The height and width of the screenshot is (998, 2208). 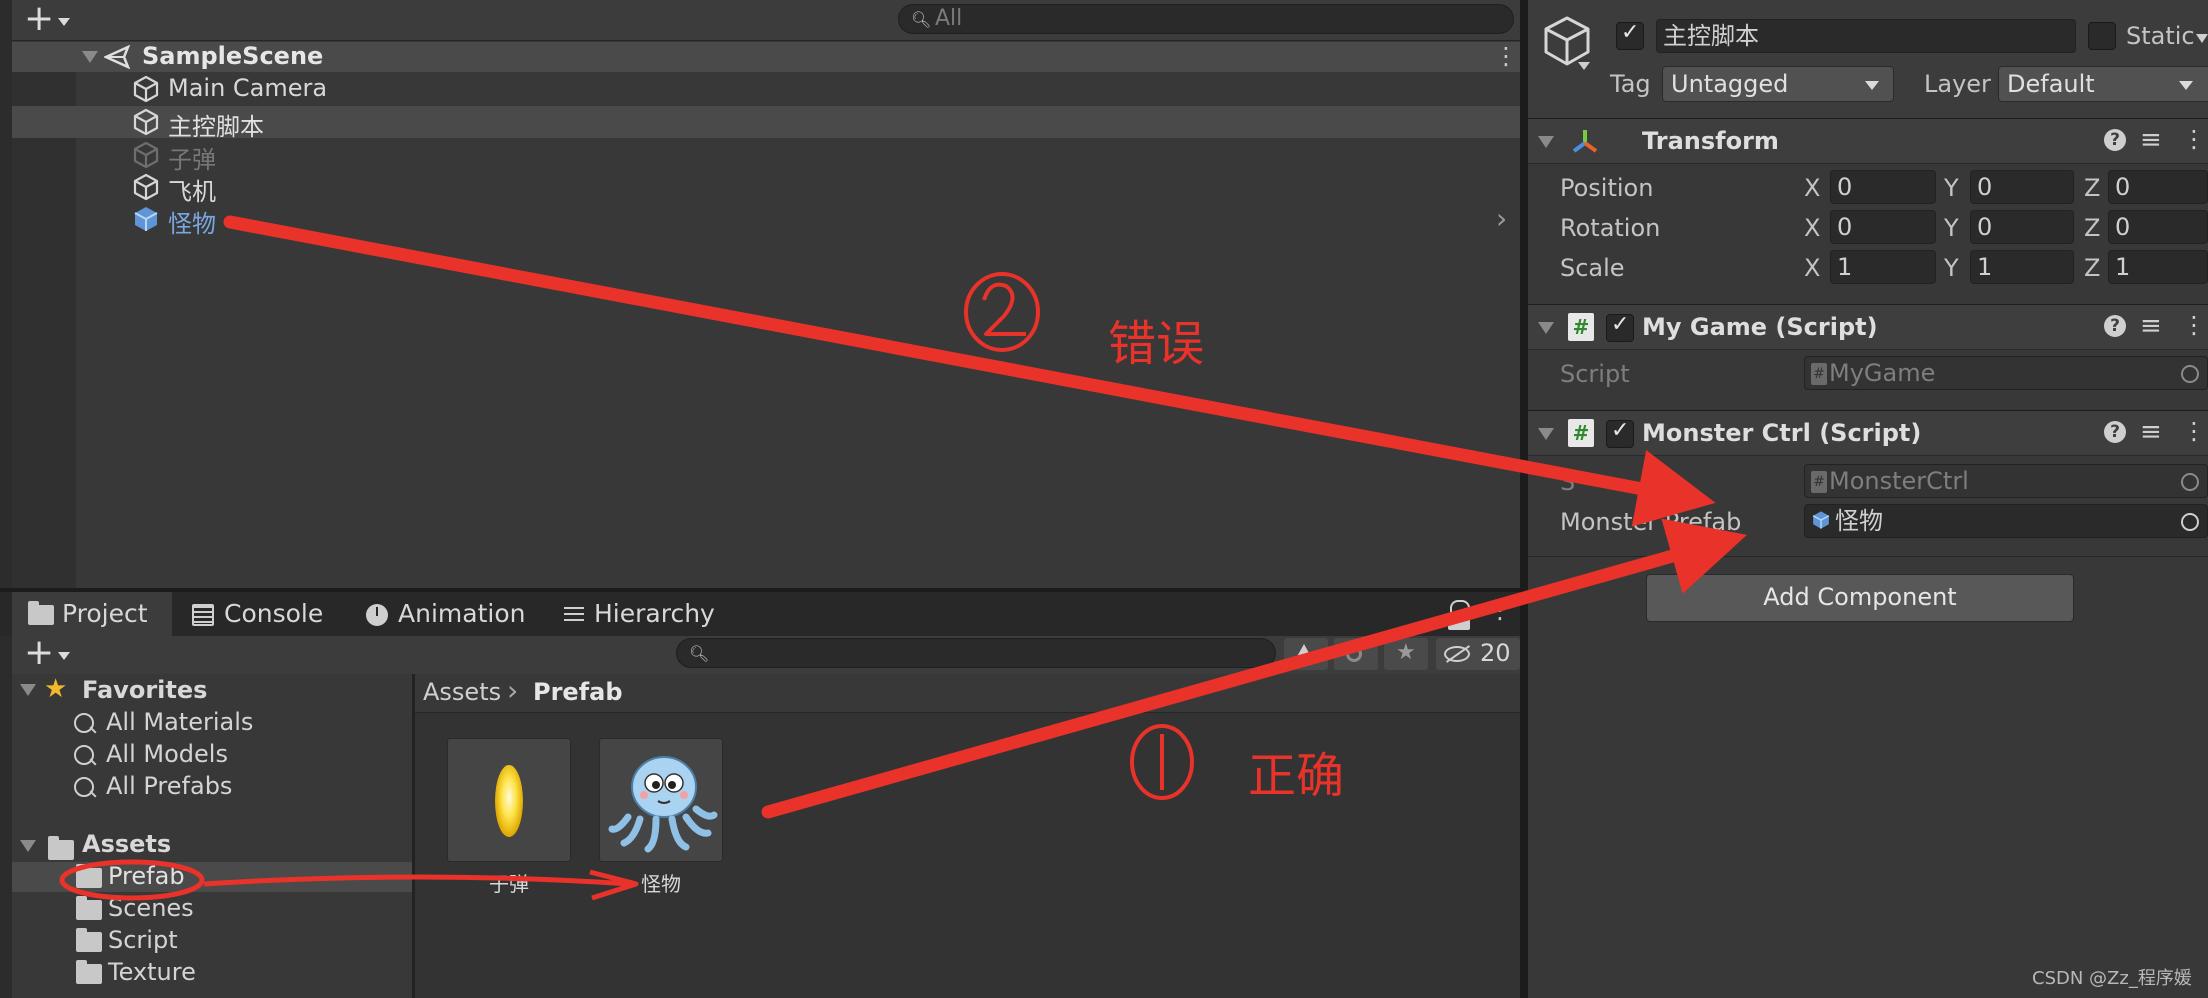 I want to click on layer-label: Layer, so click(x=1957, y=84).